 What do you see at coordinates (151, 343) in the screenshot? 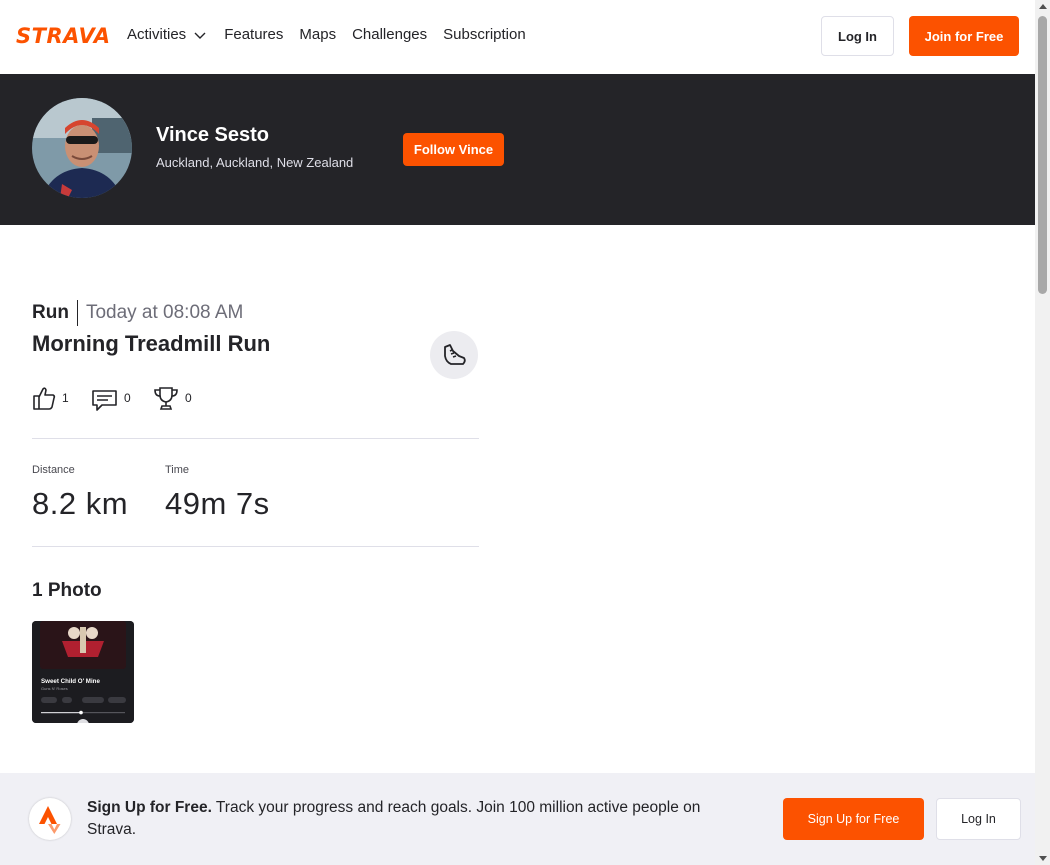
I see `activity-title: Morning Treadmill Run` at bounding box center [151, 343].